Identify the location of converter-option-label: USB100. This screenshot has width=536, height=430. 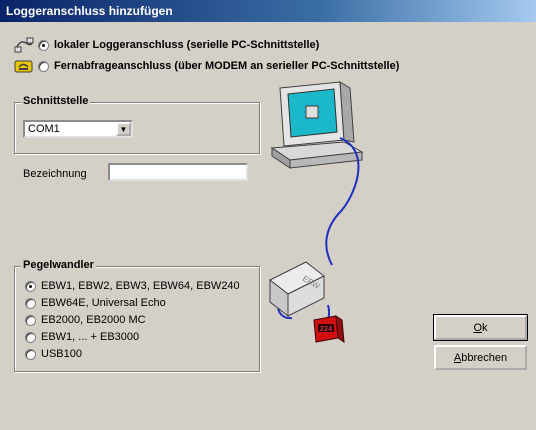
(61, 354).